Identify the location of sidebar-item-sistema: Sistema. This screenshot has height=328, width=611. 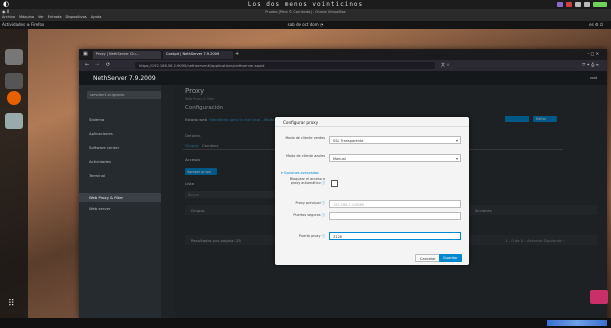
(96, 119).